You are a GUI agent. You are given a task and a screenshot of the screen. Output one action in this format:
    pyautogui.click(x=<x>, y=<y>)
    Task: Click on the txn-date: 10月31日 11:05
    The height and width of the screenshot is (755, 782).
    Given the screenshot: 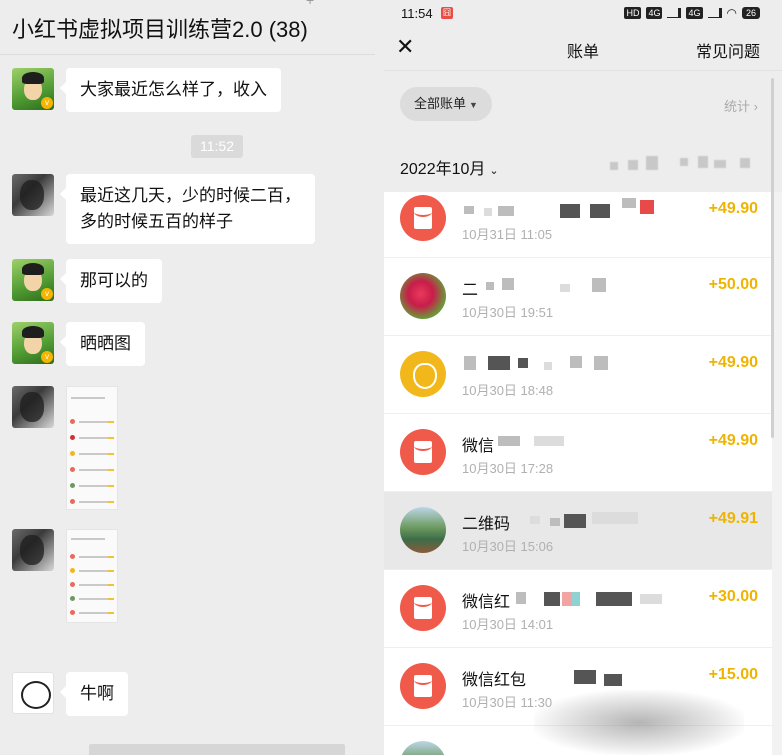 What is the action you would take?
    pyautogui.click(x=507, y=234)
    